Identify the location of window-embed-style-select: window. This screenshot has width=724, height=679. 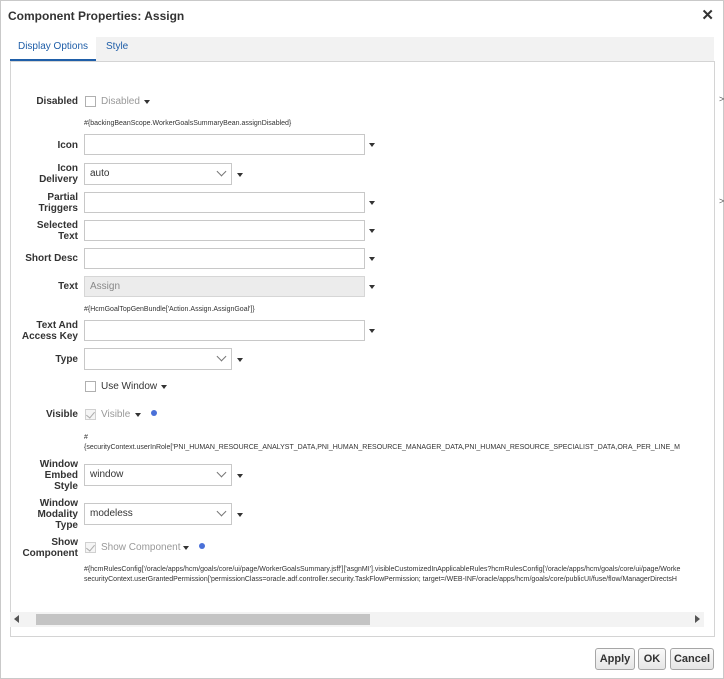
(158, 475).